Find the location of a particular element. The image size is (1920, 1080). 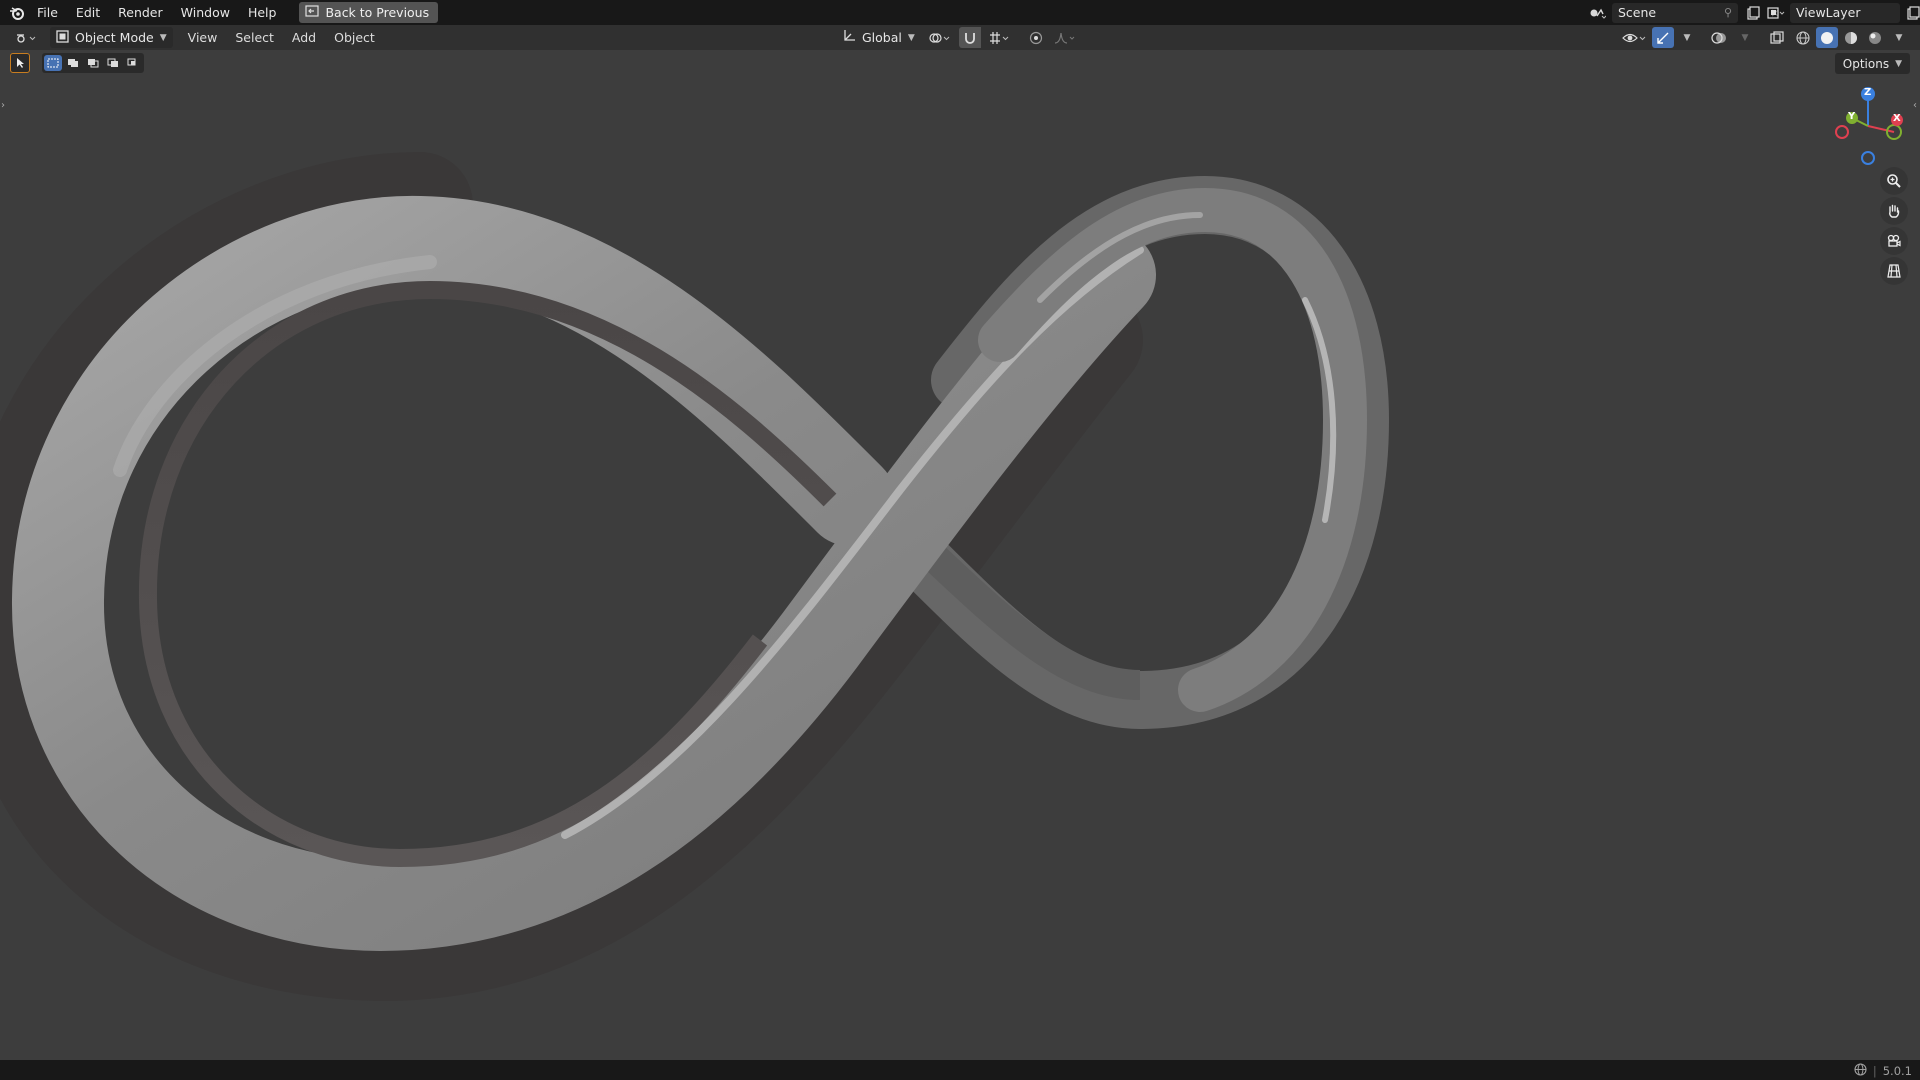

menu-add: Add is located at coordinates (304, 37).